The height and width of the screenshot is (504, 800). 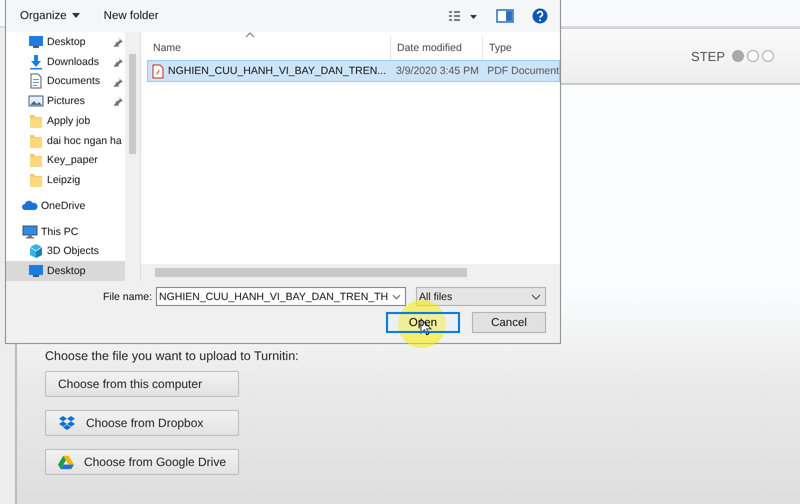 I want to click on sidebar-item: Downloads, so click(x=65, y=62).